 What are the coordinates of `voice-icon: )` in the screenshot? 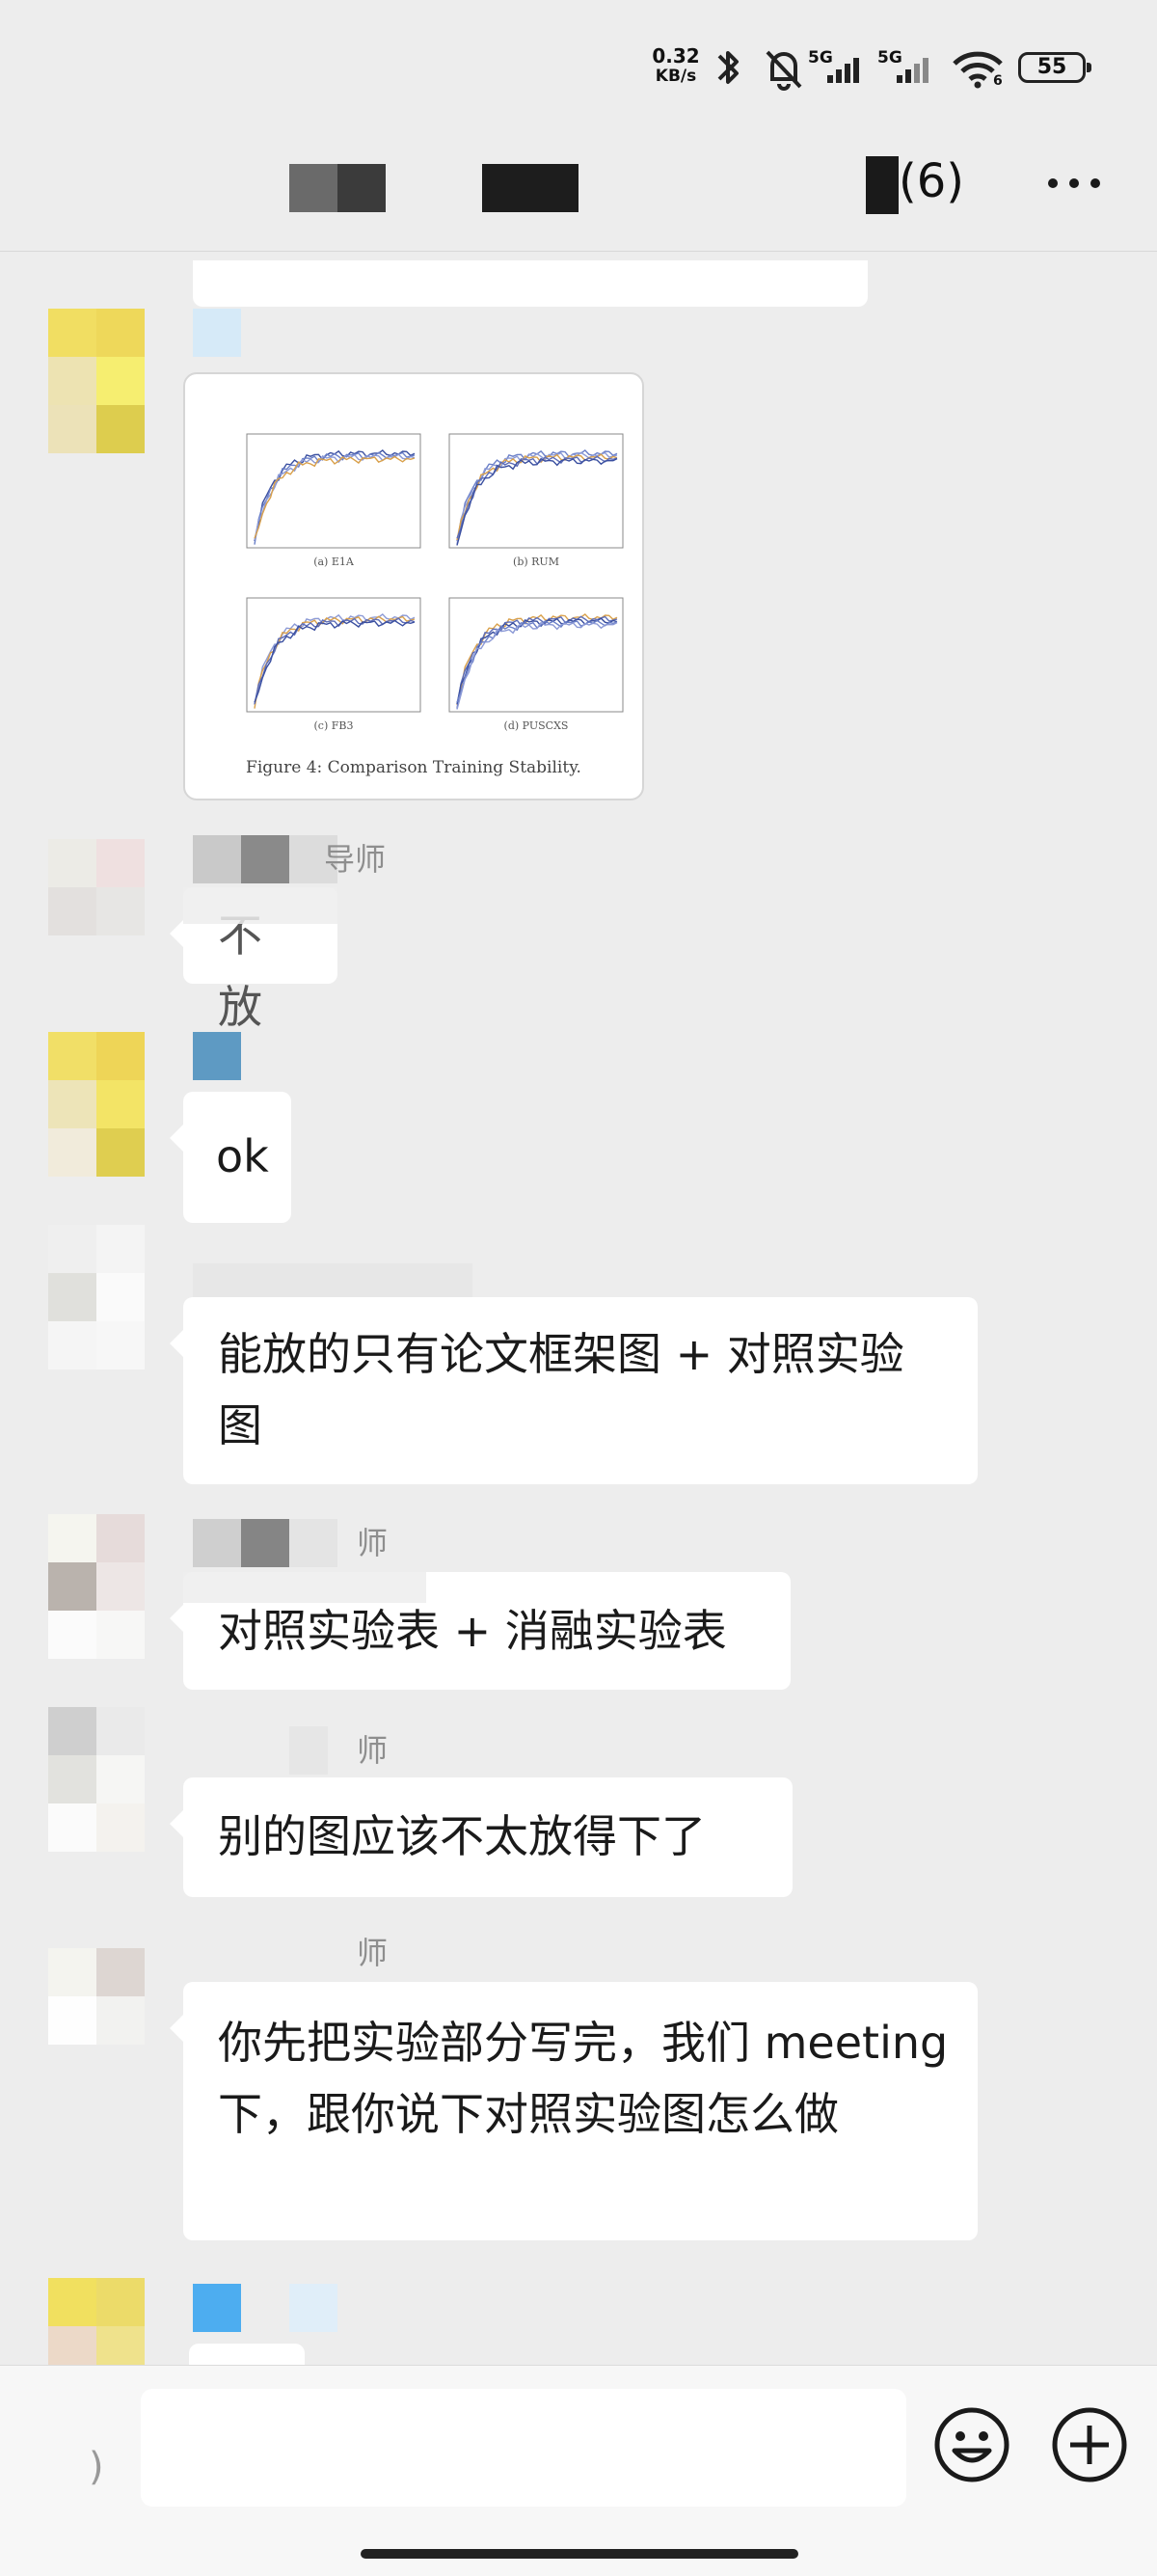 It's located at (96, 2467).